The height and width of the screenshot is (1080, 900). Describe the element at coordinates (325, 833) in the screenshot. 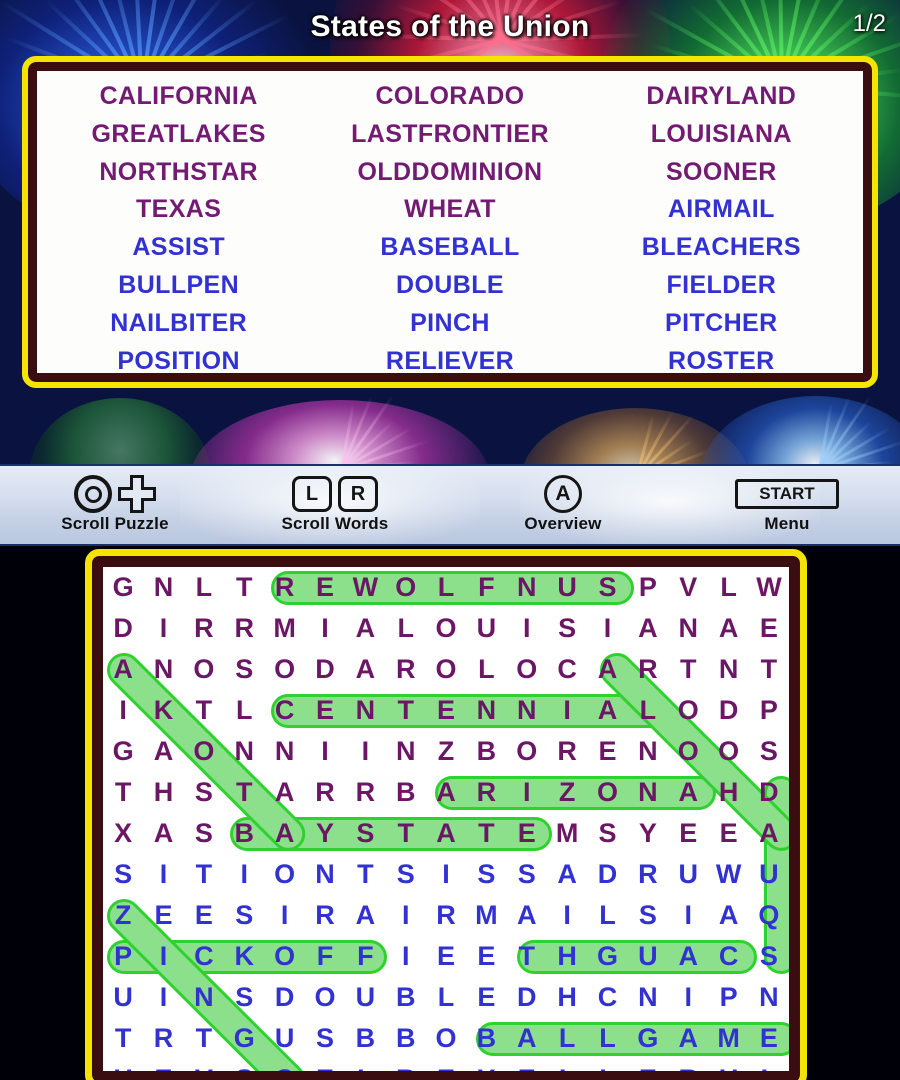

I see `grid-cell: Y` at that location.